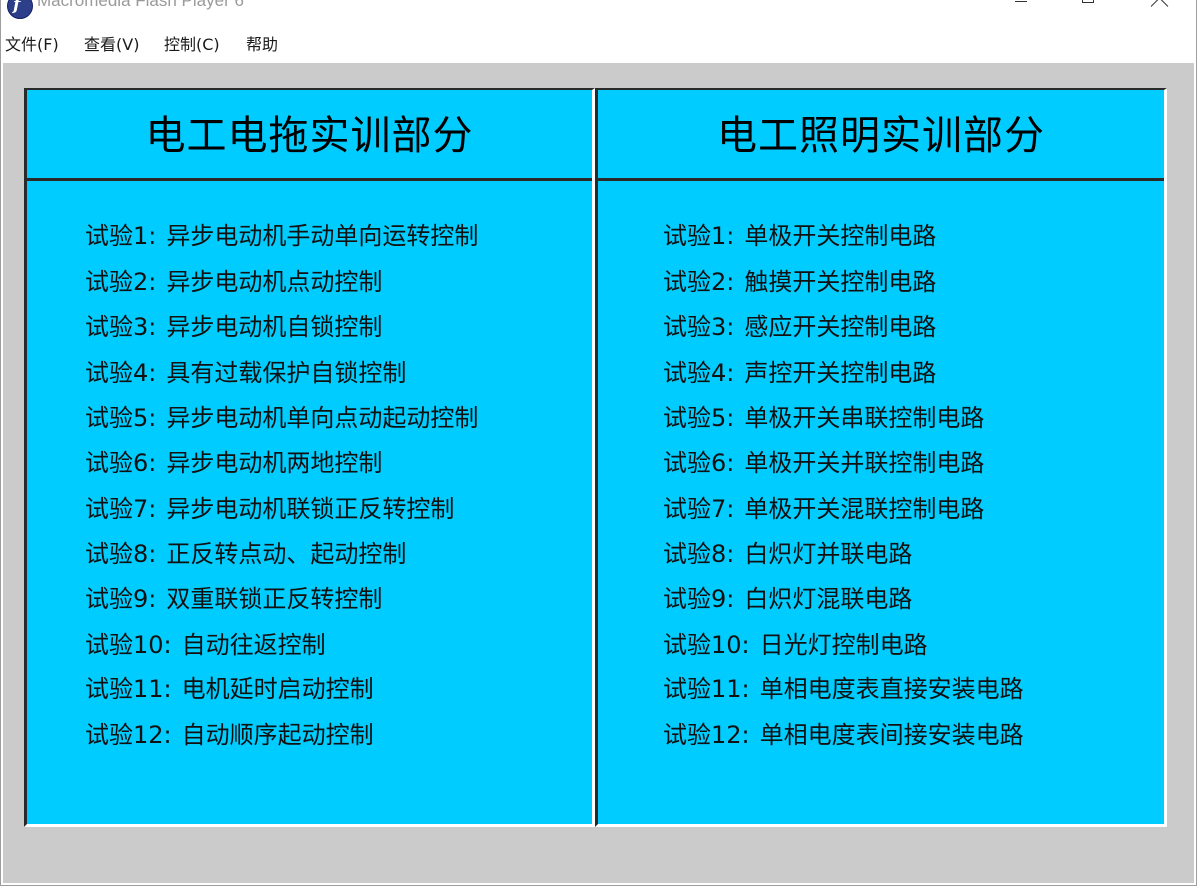 This screenshot has height=886, width=1197. Describe the element at coordinates (310, 509) in the screenshot. I see `experiment-name: 异步电动机联锁正反转控制` at that location.